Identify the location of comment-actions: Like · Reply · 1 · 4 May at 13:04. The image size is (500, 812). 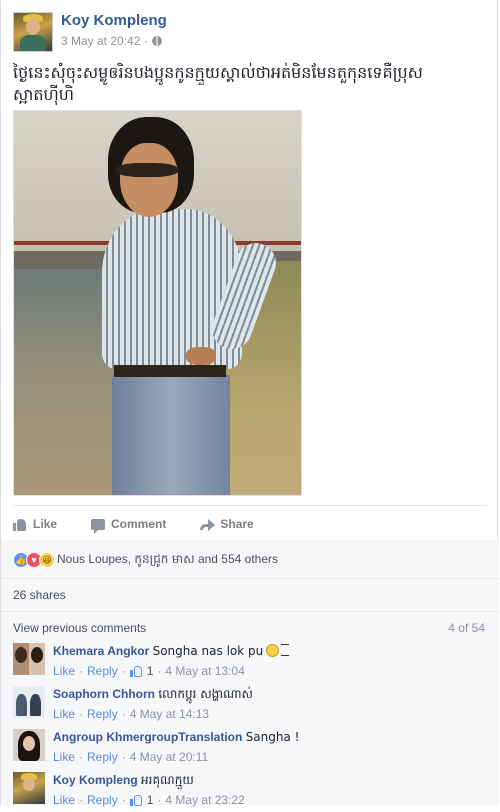
(268, 671).